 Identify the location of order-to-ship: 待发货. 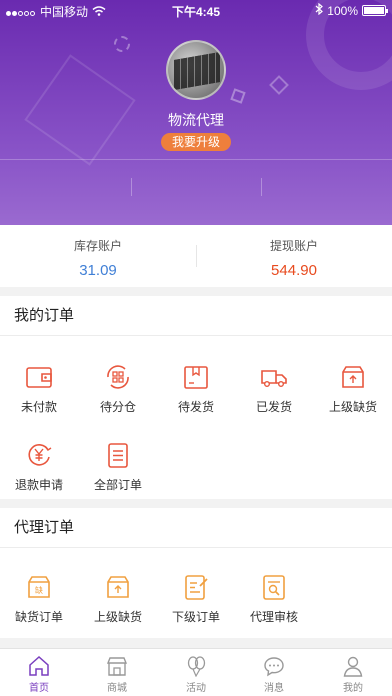
(196, 388).